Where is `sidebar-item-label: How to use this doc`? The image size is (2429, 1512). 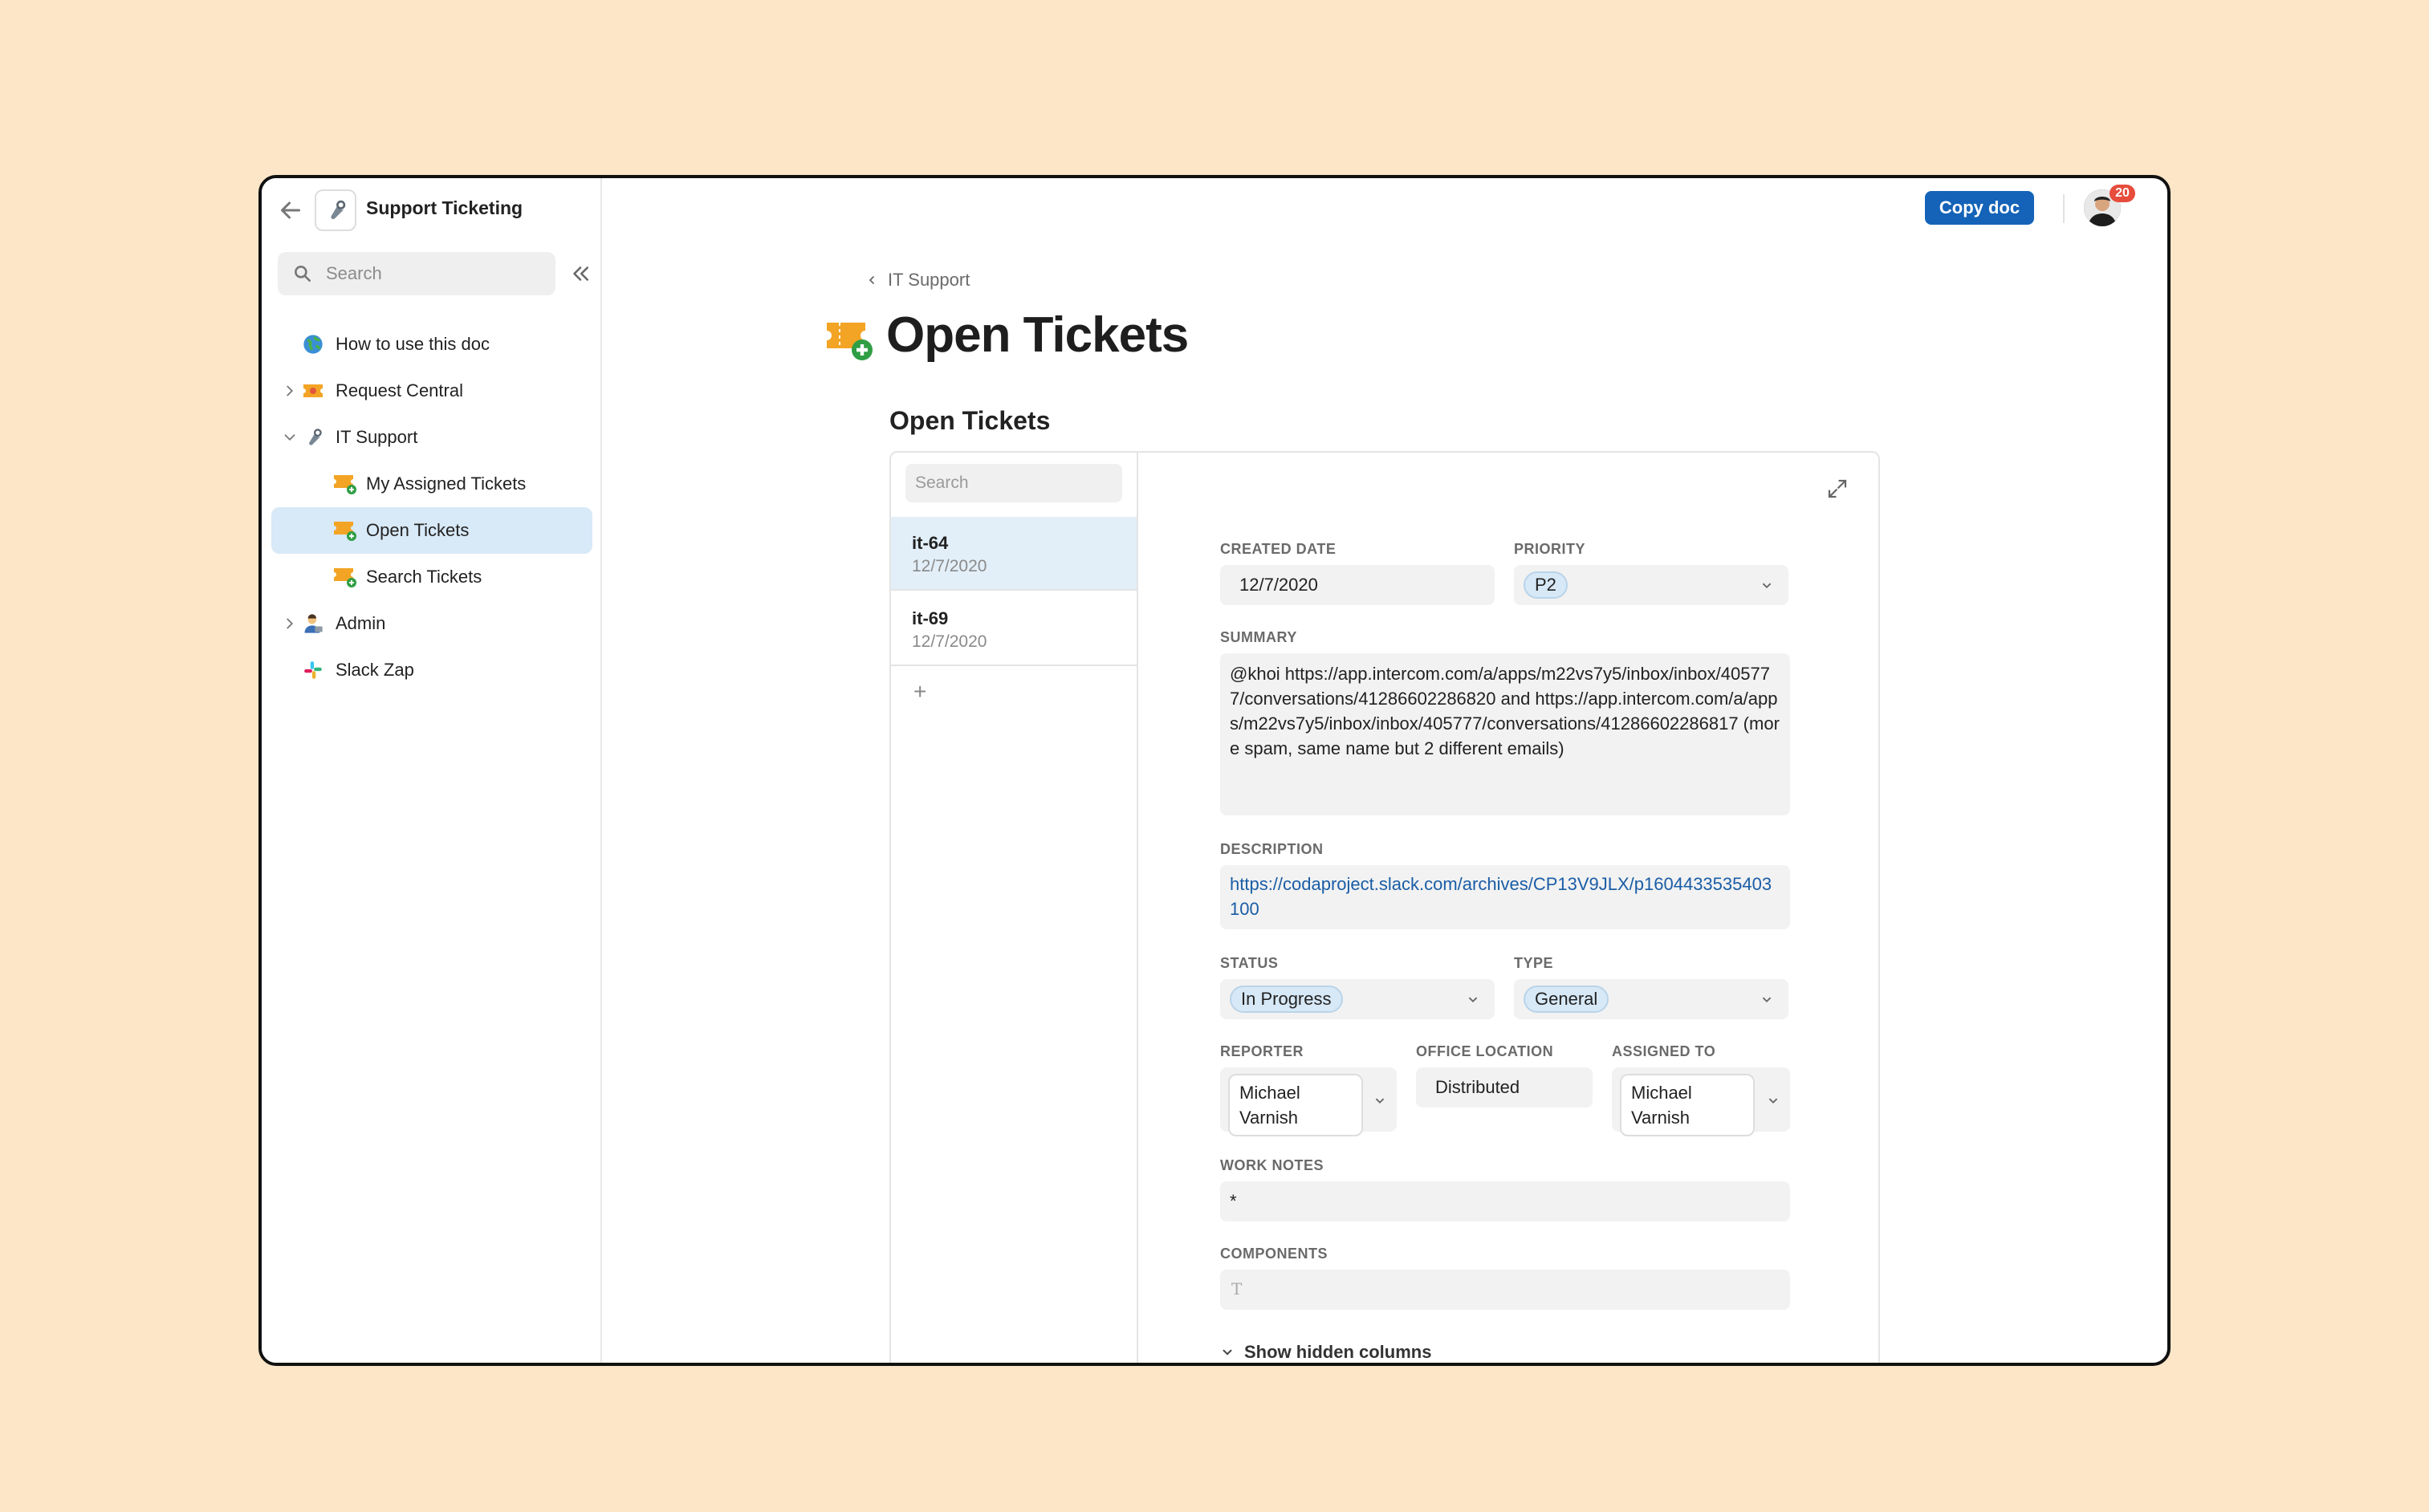 sidebar-item-label: How to use this doc is located at coordinates (413, 344).